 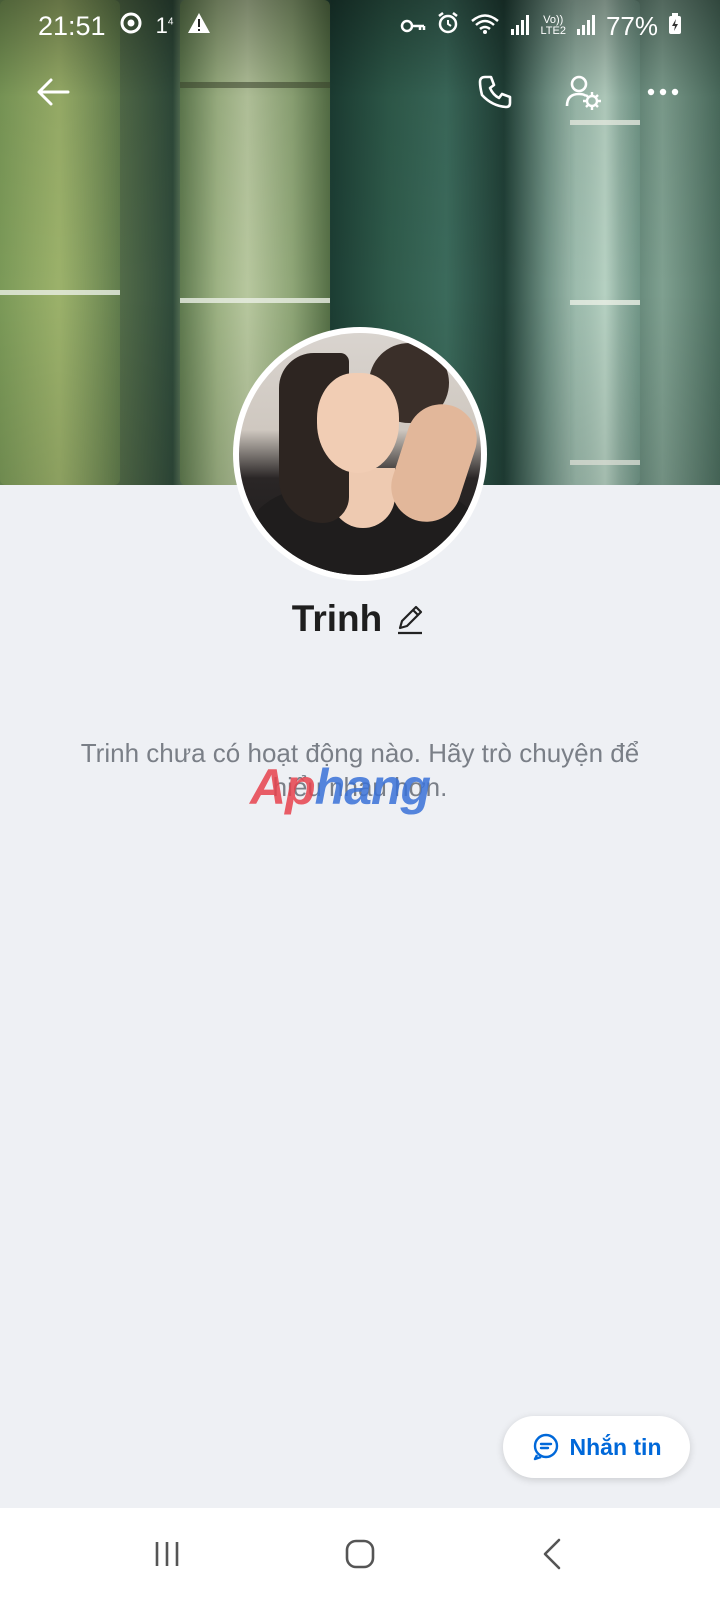 I want to click on key-icon, so click(x=413, y=26).